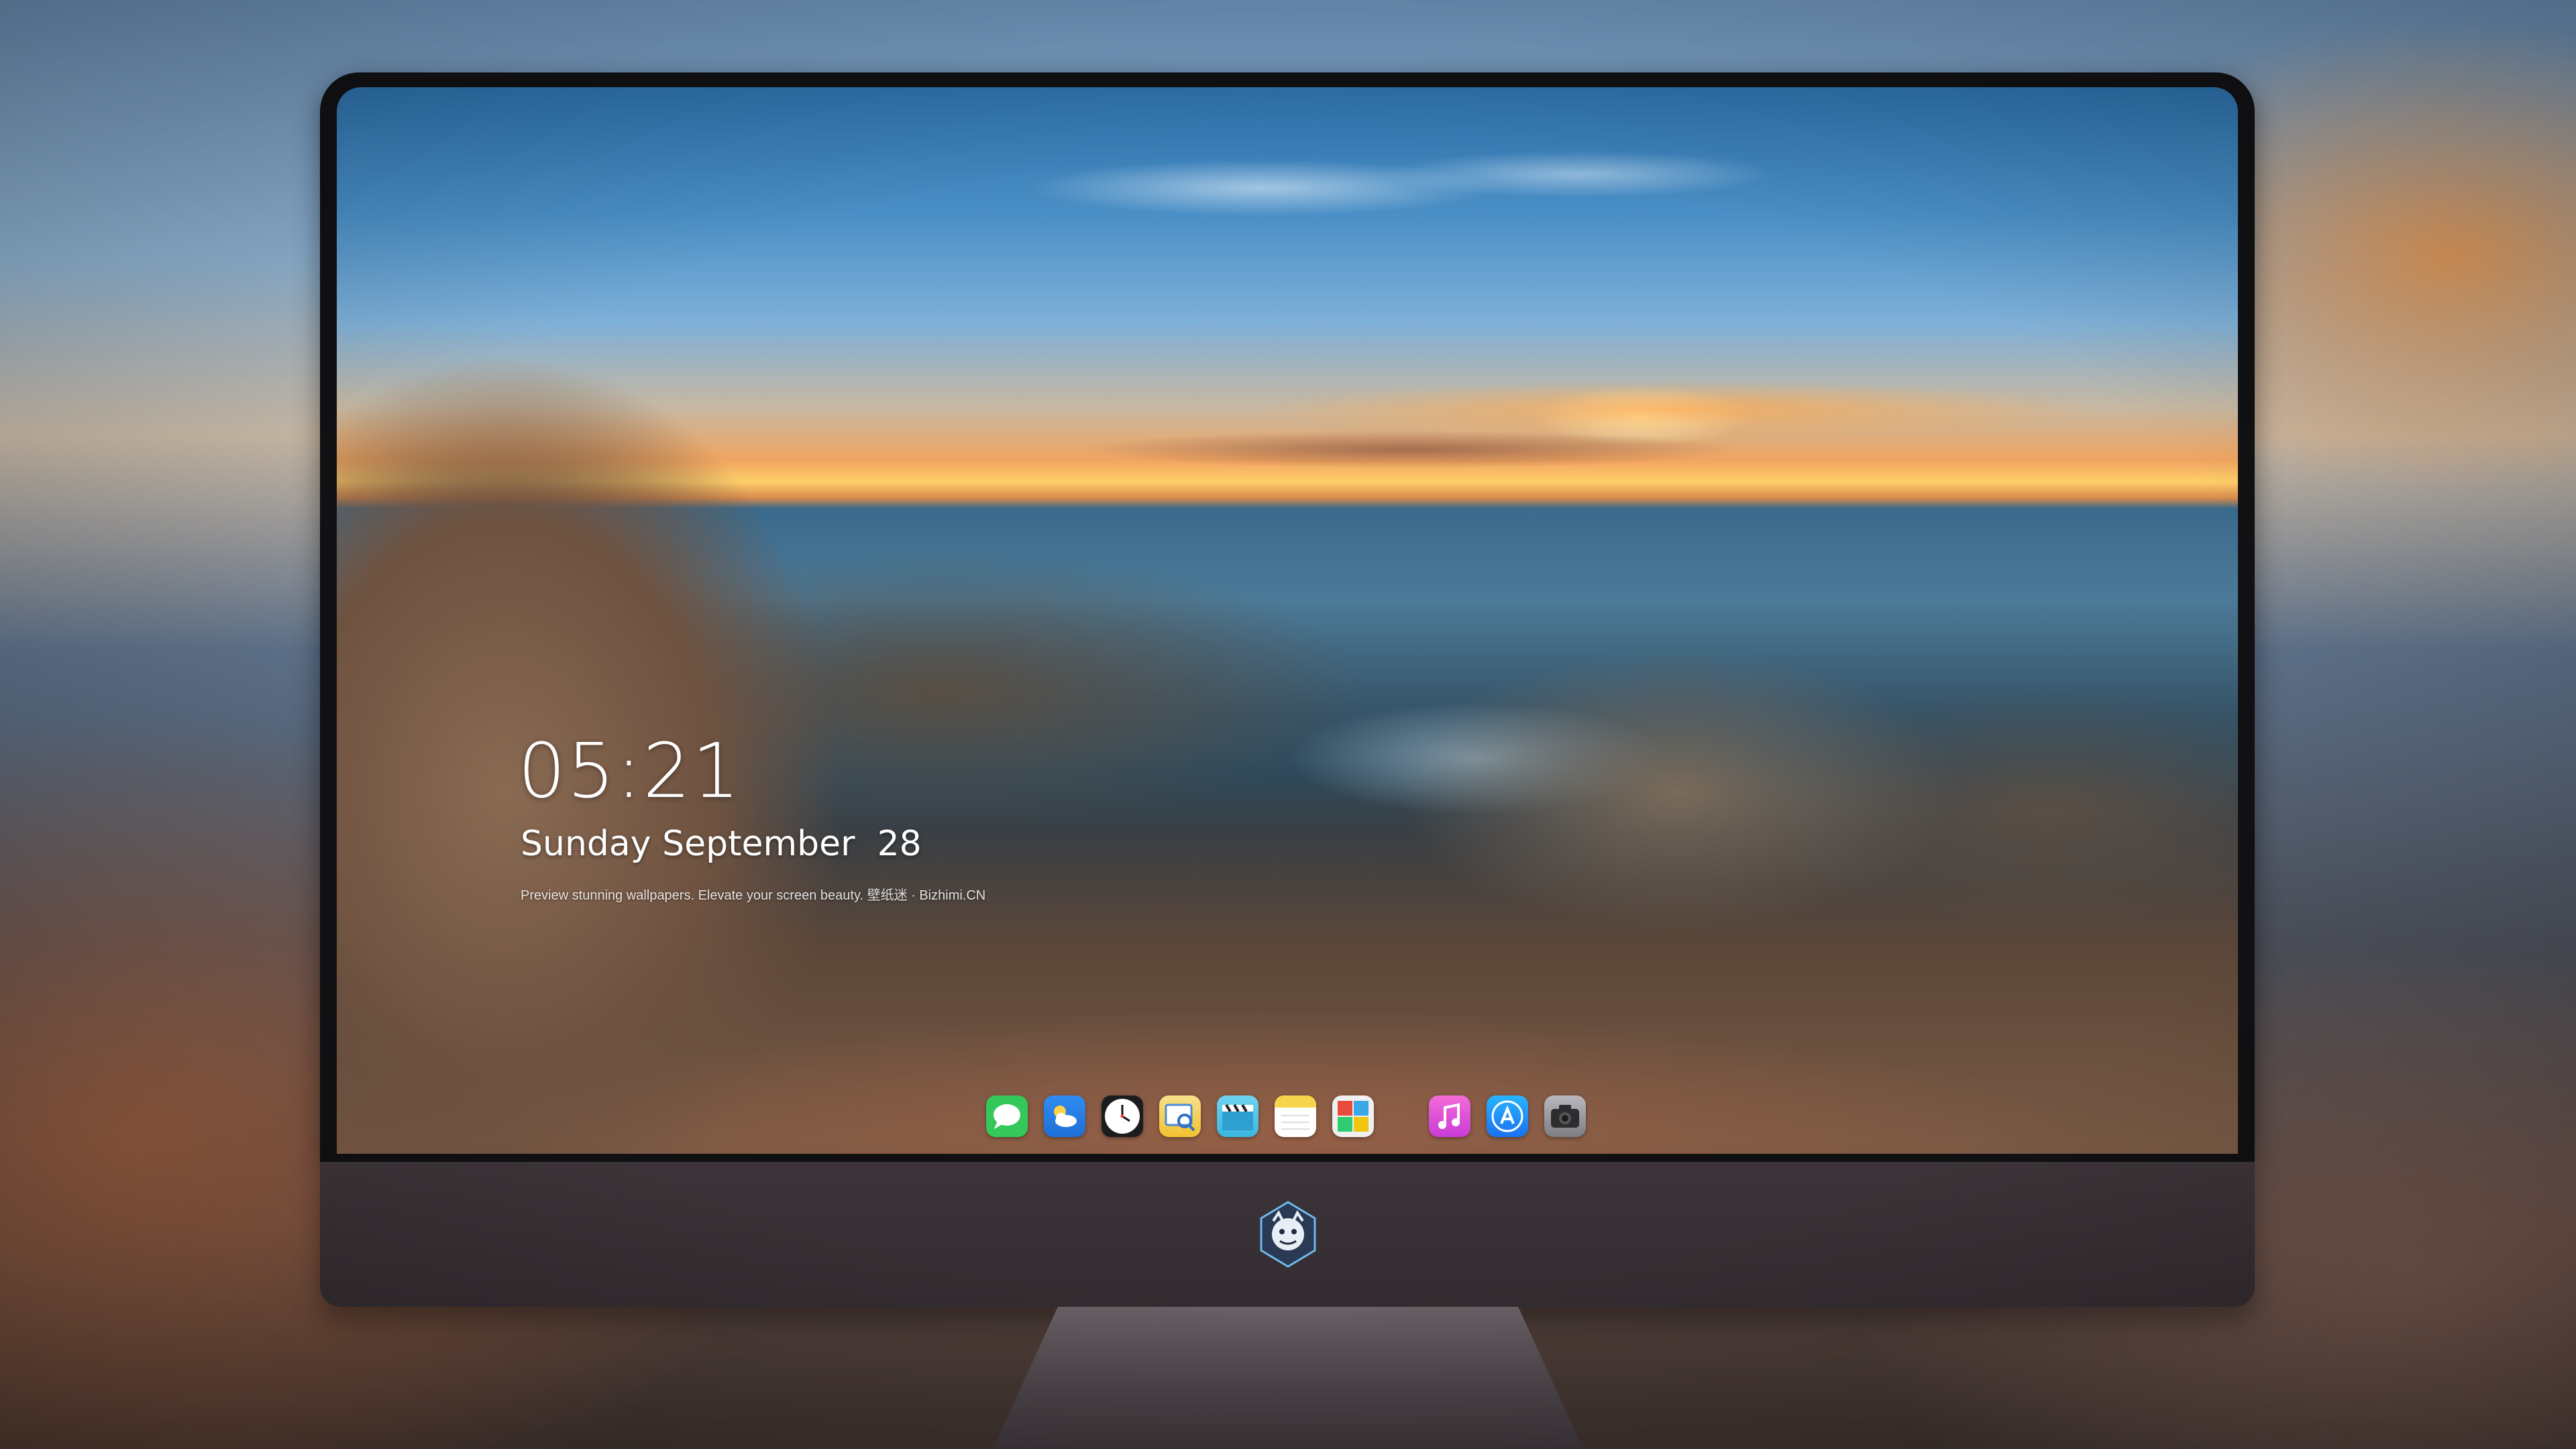 The image size is (2576, 1449). What do you see at coordinates (1507, 1116) in the screenshot?
I see `app-store-icon` at bounding box center [1507, 1116].